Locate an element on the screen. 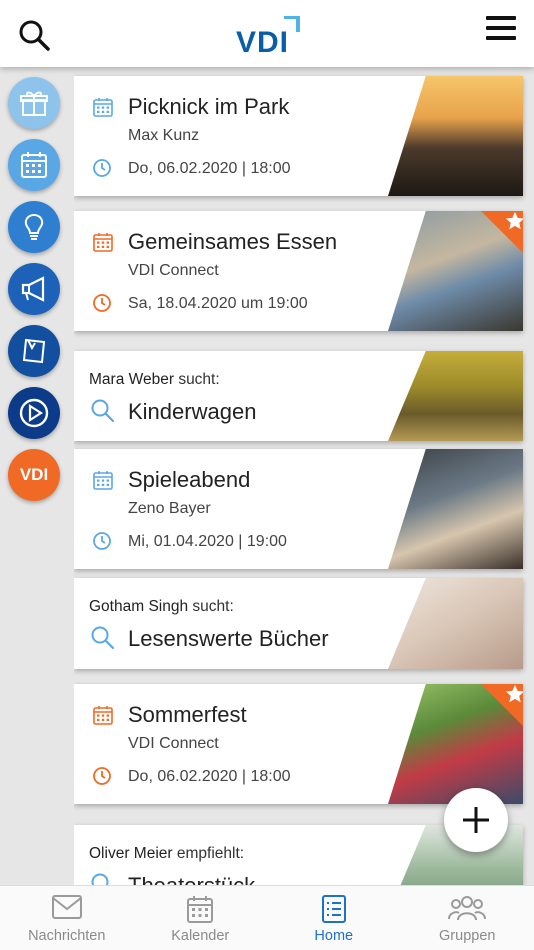  rail-button-calendar is located at coordinates (34, 165).